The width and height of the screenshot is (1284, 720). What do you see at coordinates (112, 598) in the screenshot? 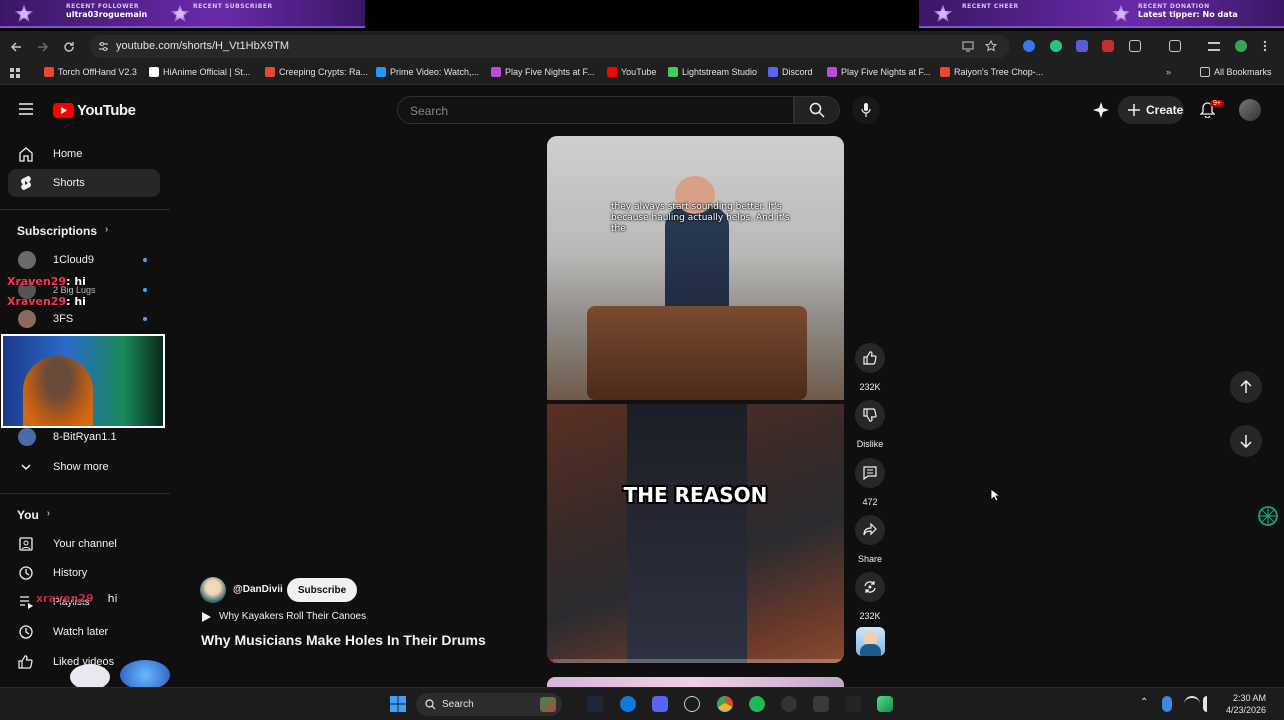
I see `chat-text: hi` at bounding box center [112, 598].